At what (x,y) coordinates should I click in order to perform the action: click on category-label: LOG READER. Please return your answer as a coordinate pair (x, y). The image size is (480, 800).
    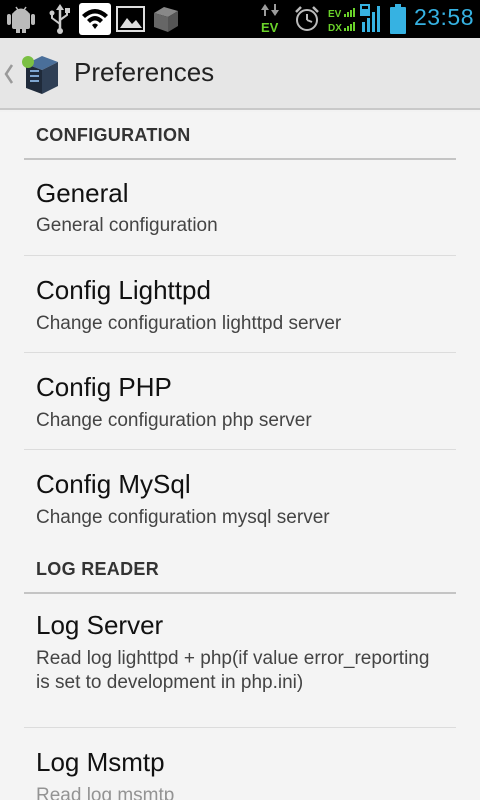
    Looking at the image, I should click on (98, 569).